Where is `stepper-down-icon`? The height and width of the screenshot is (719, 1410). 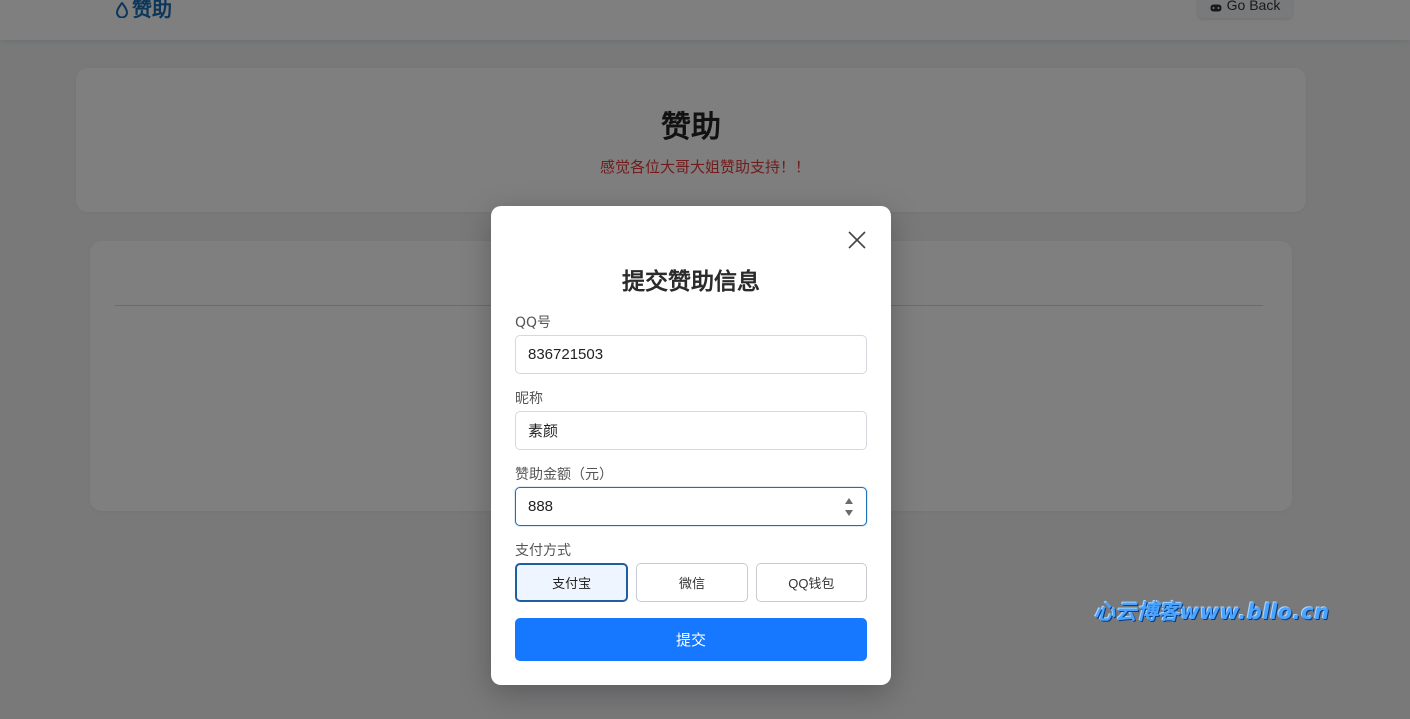 stepper-down-icon is located at coordinates (849, 513).